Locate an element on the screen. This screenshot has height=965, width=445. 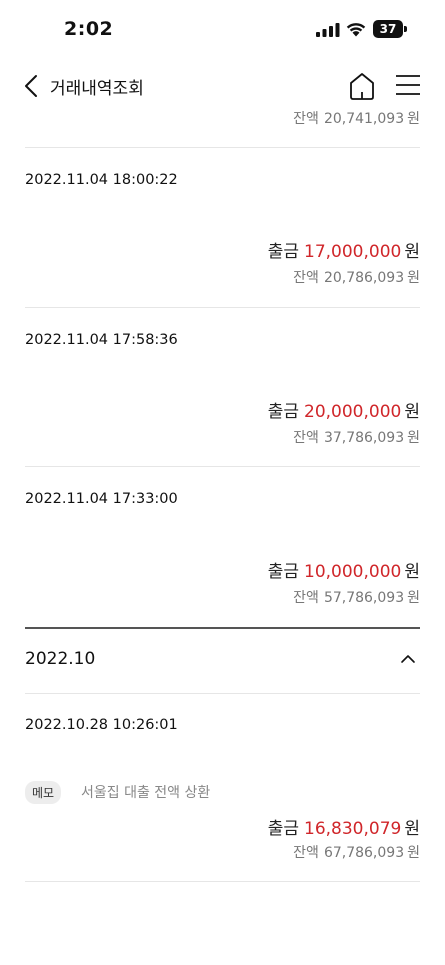
amount-row: 출금 20,000,000 원 is located at coordinates (344, 409).